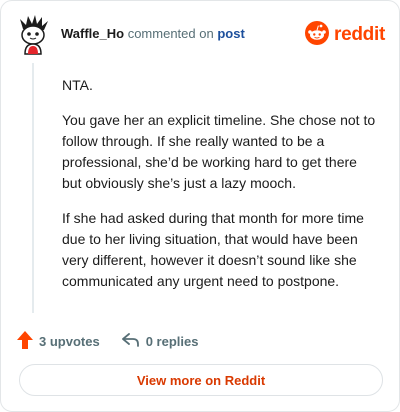 The width and height of the screenshot is (400, 412). Describe the element at coordinates (201, 380) in the screenshot. I see `view-more-button: View more on Reddit` at that location.